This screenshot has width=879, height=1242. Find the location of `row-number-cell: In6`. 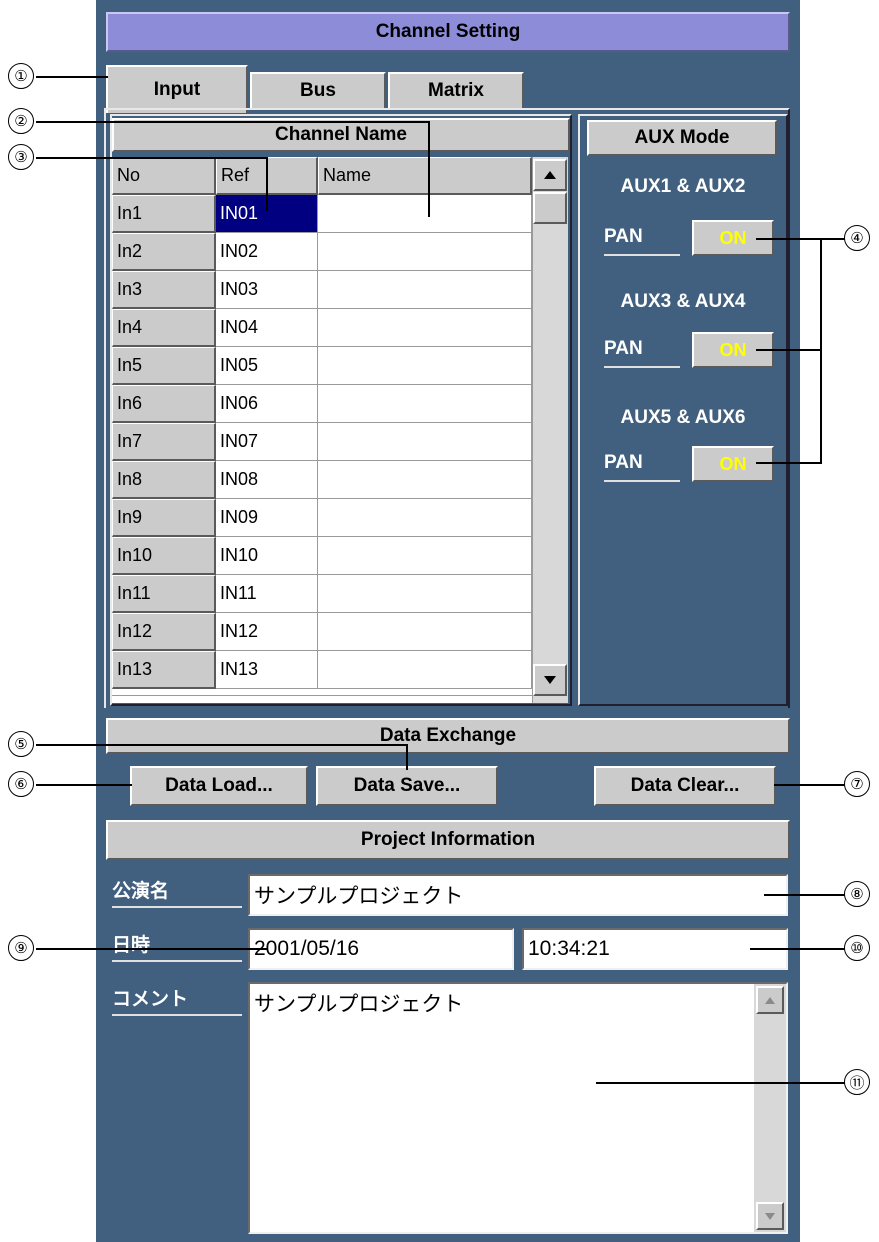

row-number-cell: In6 is located at coordinates (164, 404).